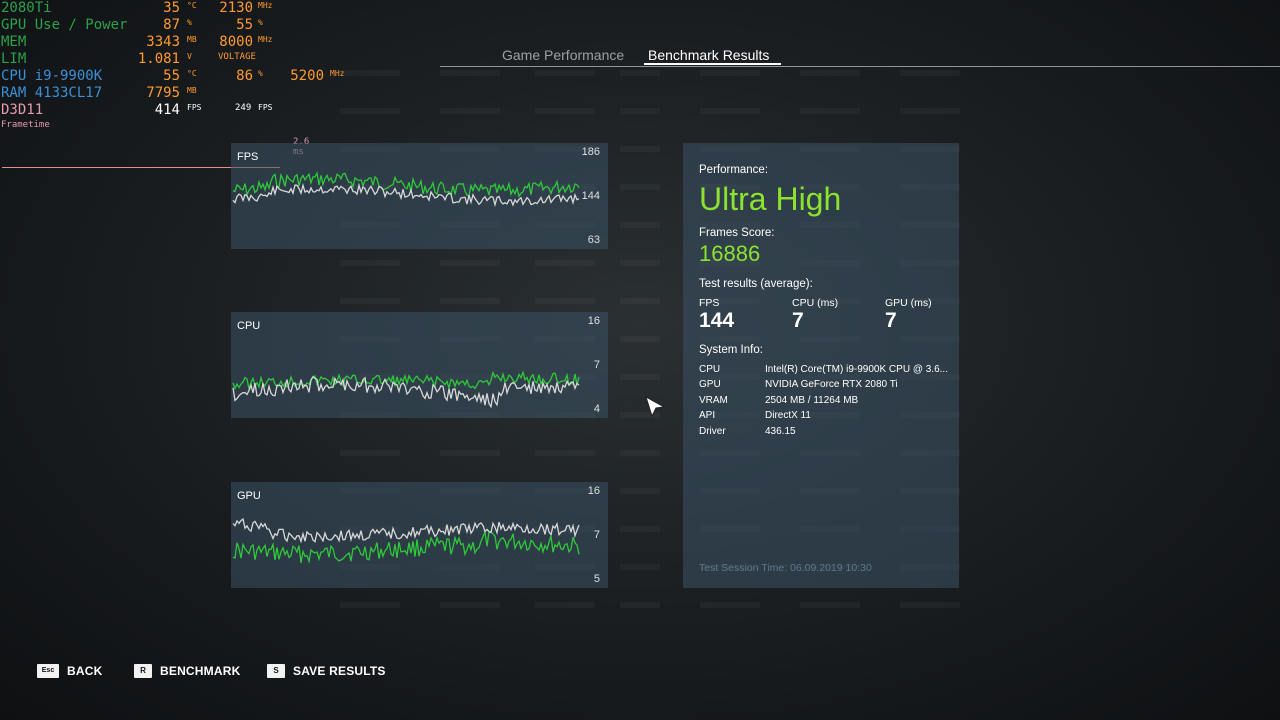 The height and width of the screenshot is (720, 1280). Describe the element at coordinates (590, 152) in the screenshot. I see `fps-graph-max-label: 186` at that location.